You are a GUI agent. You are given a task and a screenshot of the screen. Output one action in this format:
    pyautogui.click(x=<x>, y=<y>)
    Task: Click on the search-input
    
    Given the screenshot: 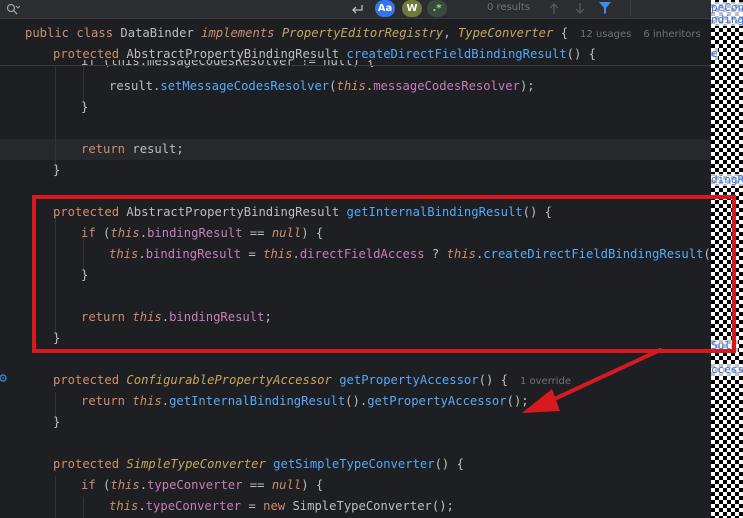 What is the action you would take?
    pyautogui.click(x=186, y=9)
    